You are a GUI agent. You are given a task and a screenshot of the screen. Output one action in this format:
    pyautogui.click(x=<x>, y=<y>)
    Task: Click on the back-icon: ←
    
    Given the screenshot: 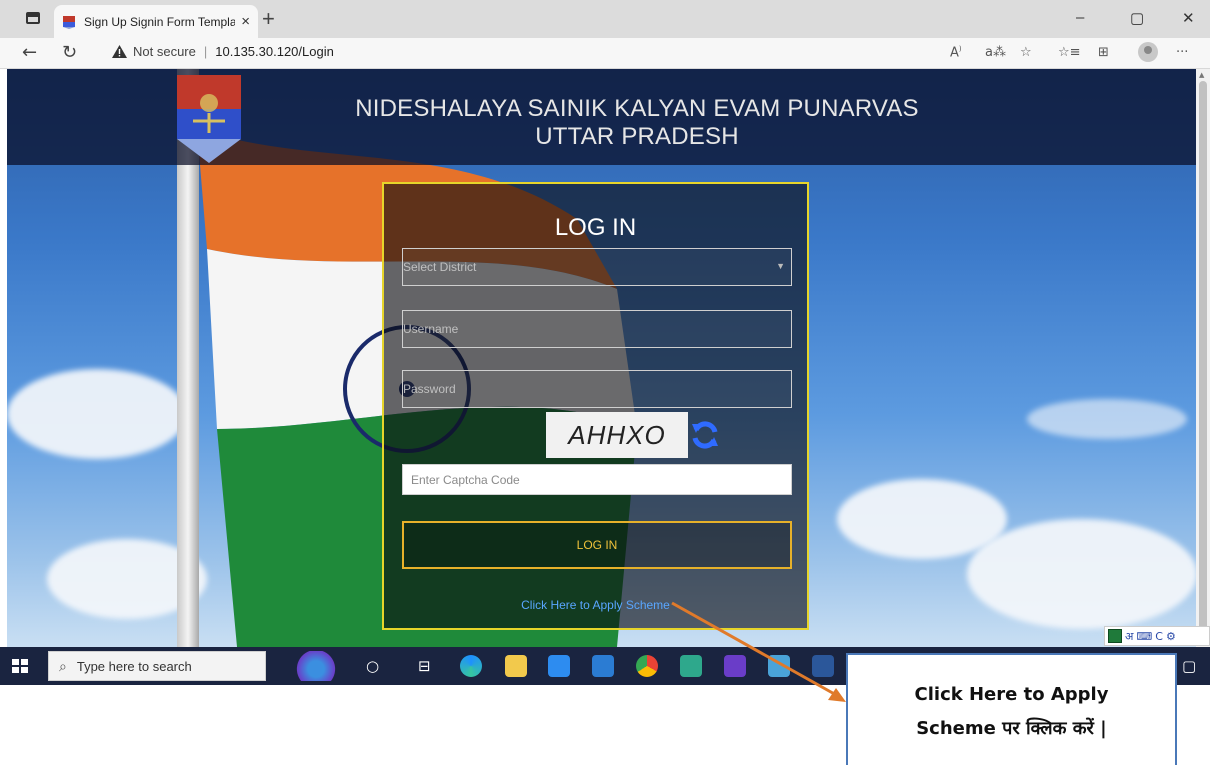 What is the action you would take?
    pyautogui.click(x=29, y=52)
    